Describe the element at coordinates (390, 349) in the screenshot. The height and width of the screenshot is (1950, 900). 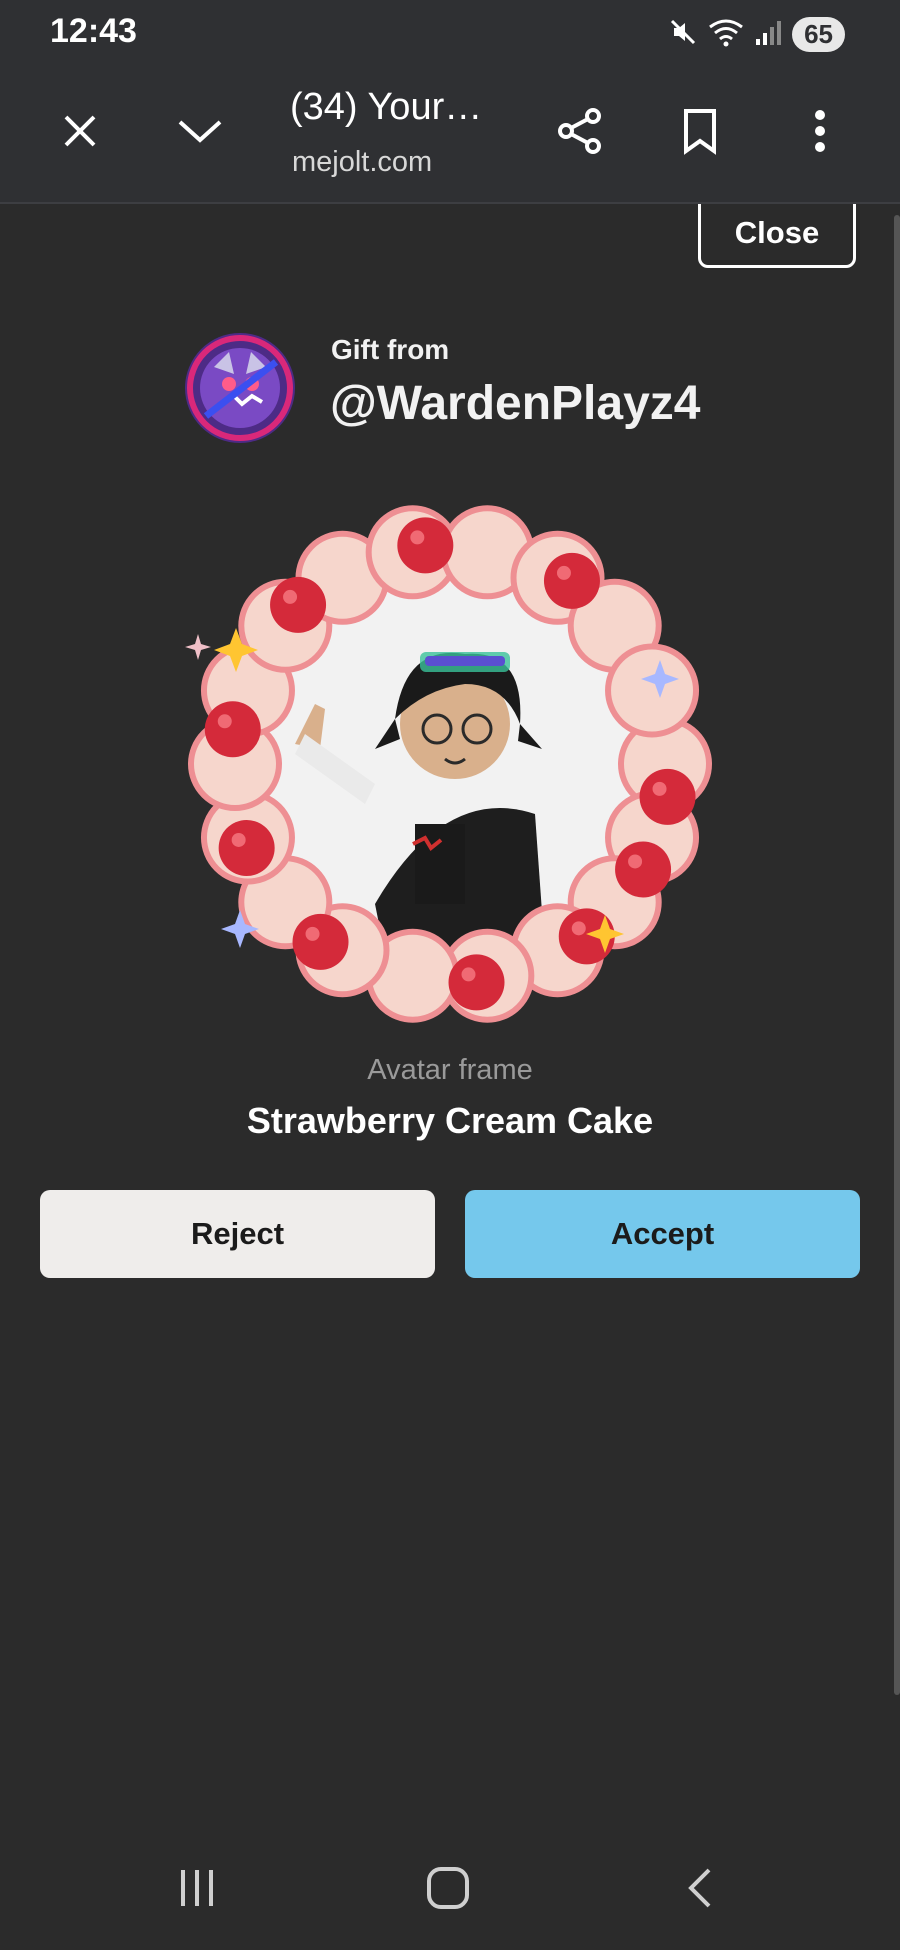
I see `gift-from-label: Gift from` at that location.